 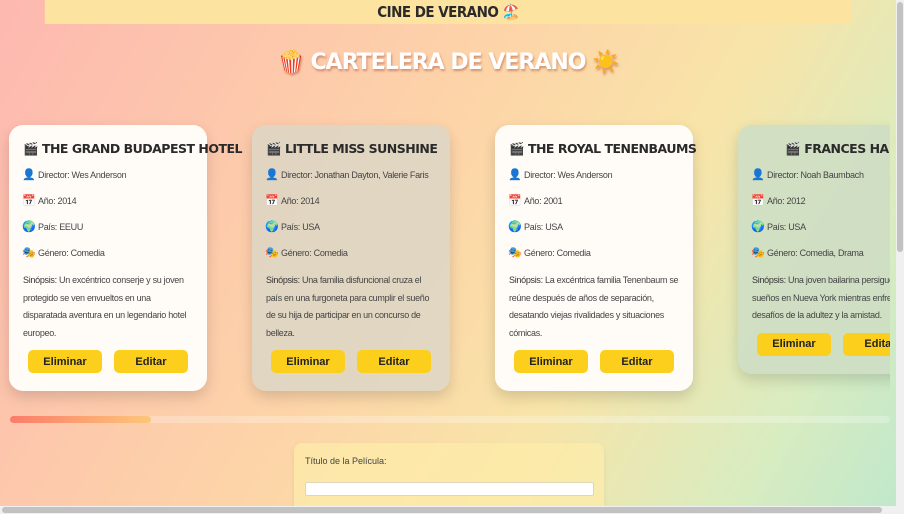 What do you see at coordinates (133, 148) in the screenshot?
I see `movie-title: 🎬 THE GRAND BUDAPEST HOTEL` at bounding box center [133, 148].